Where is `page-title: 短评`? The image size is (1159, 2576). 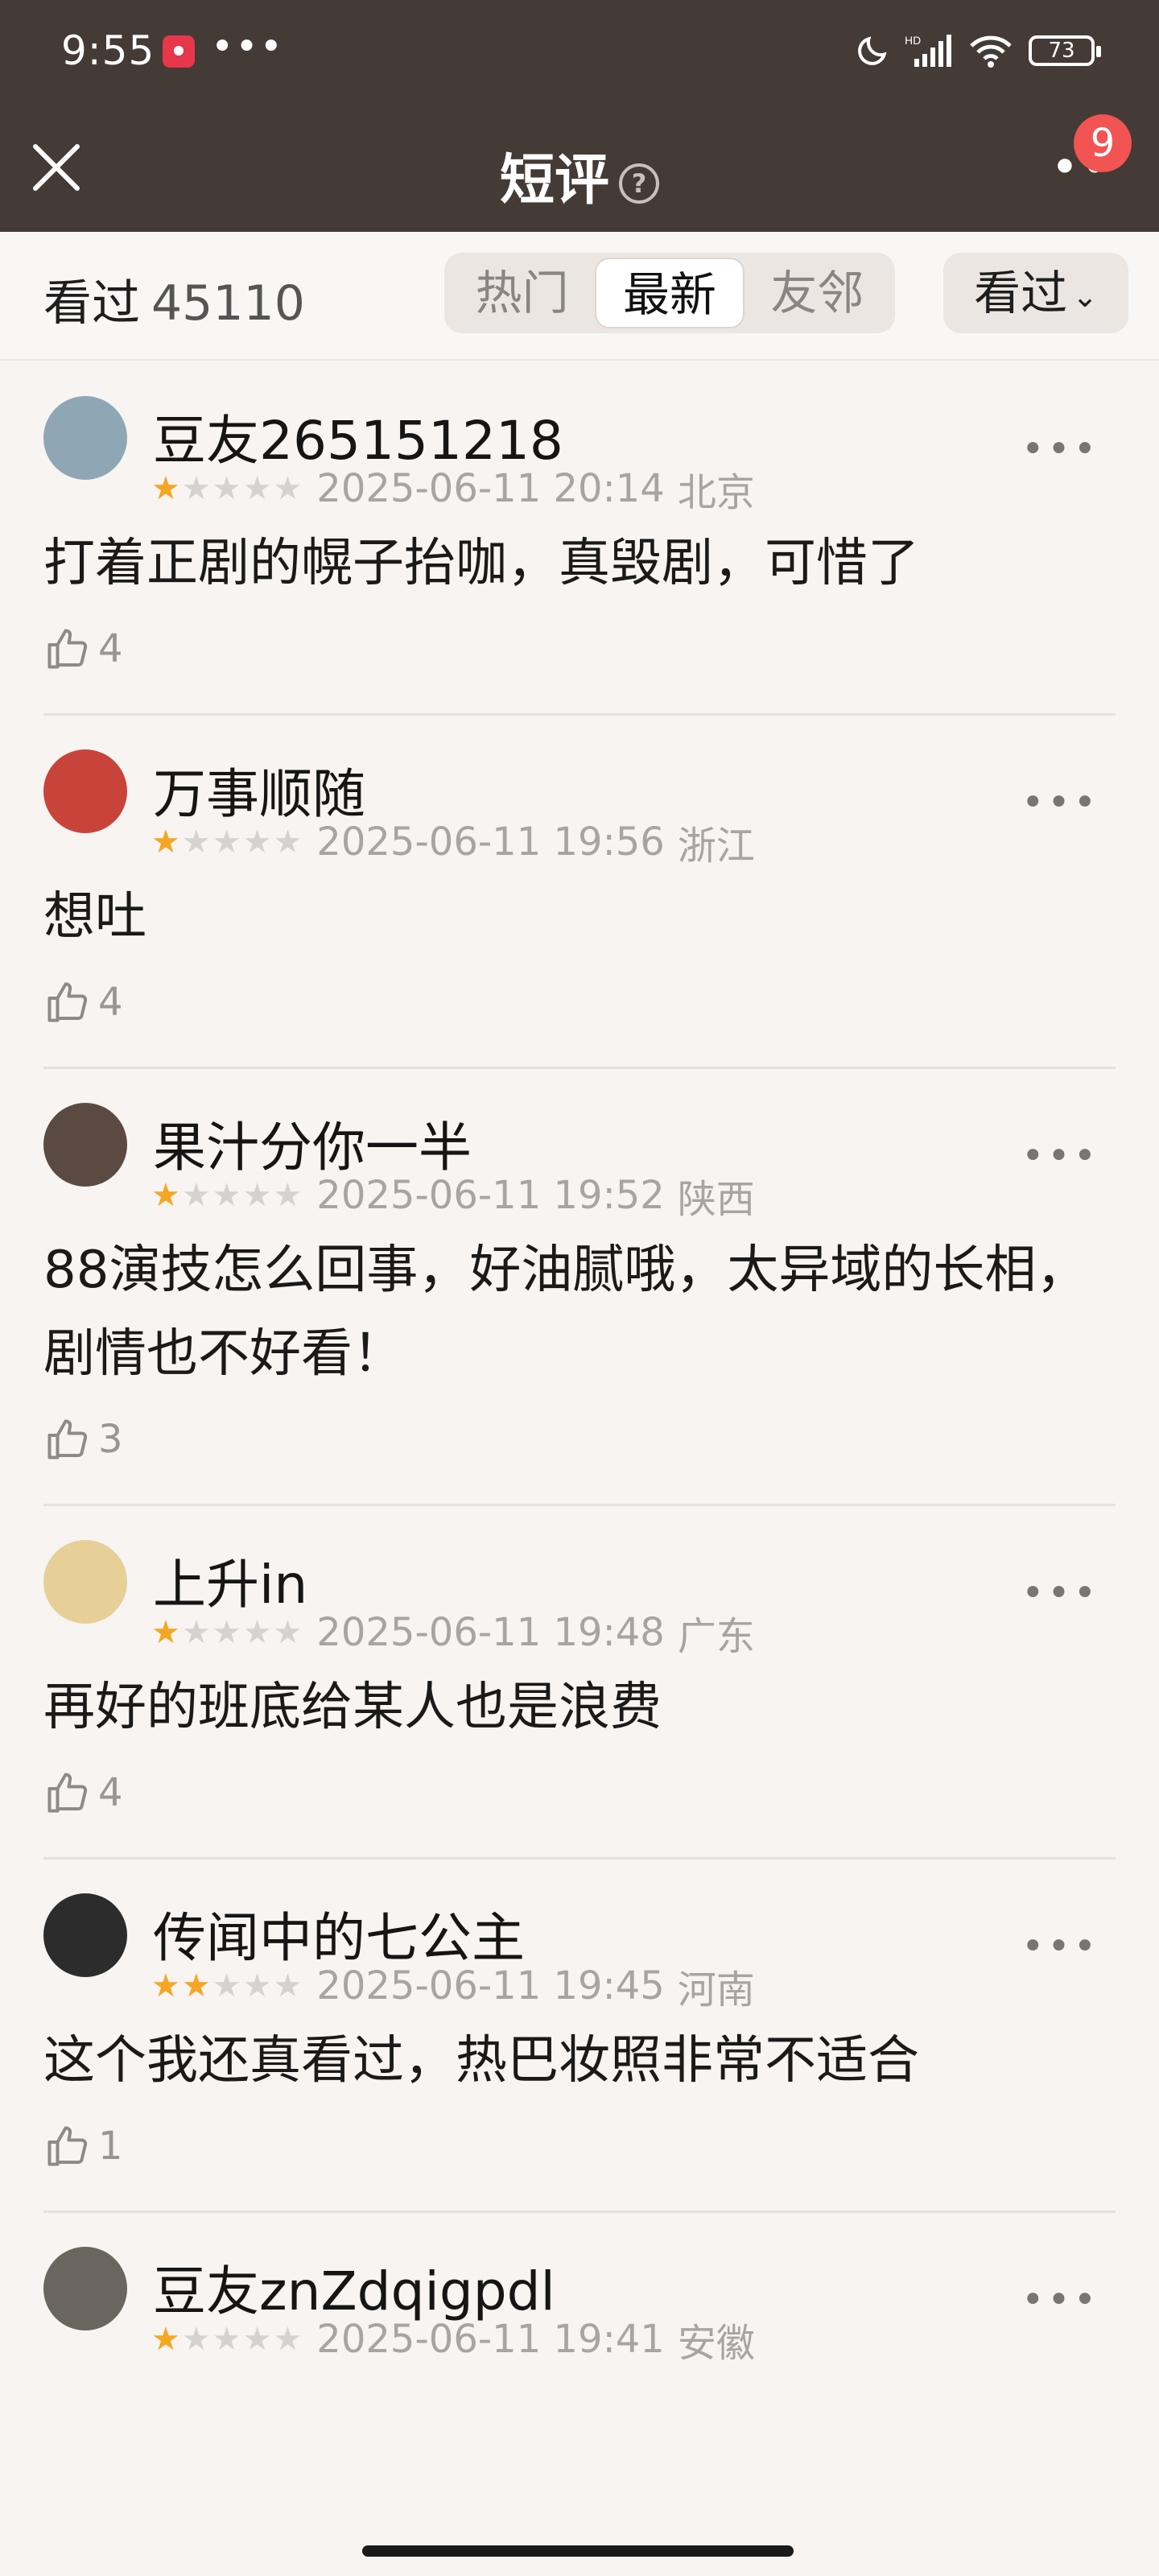
page-title: 短评 is located at coordinates (554, 181).